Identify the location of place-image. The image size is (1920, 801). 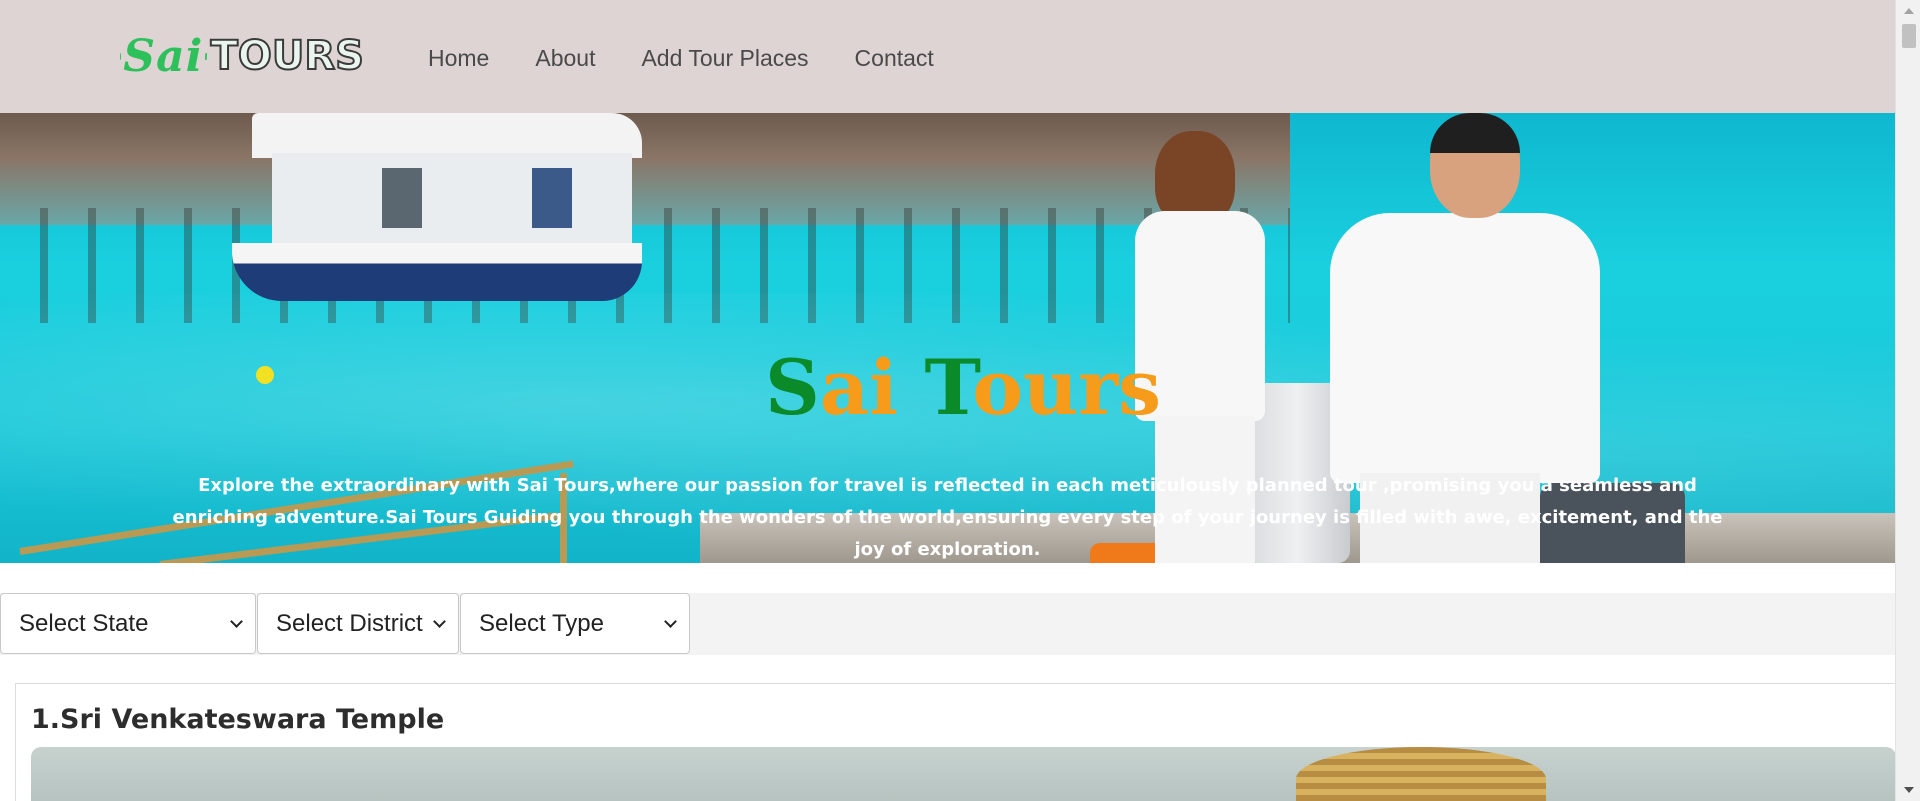
(963, 774).